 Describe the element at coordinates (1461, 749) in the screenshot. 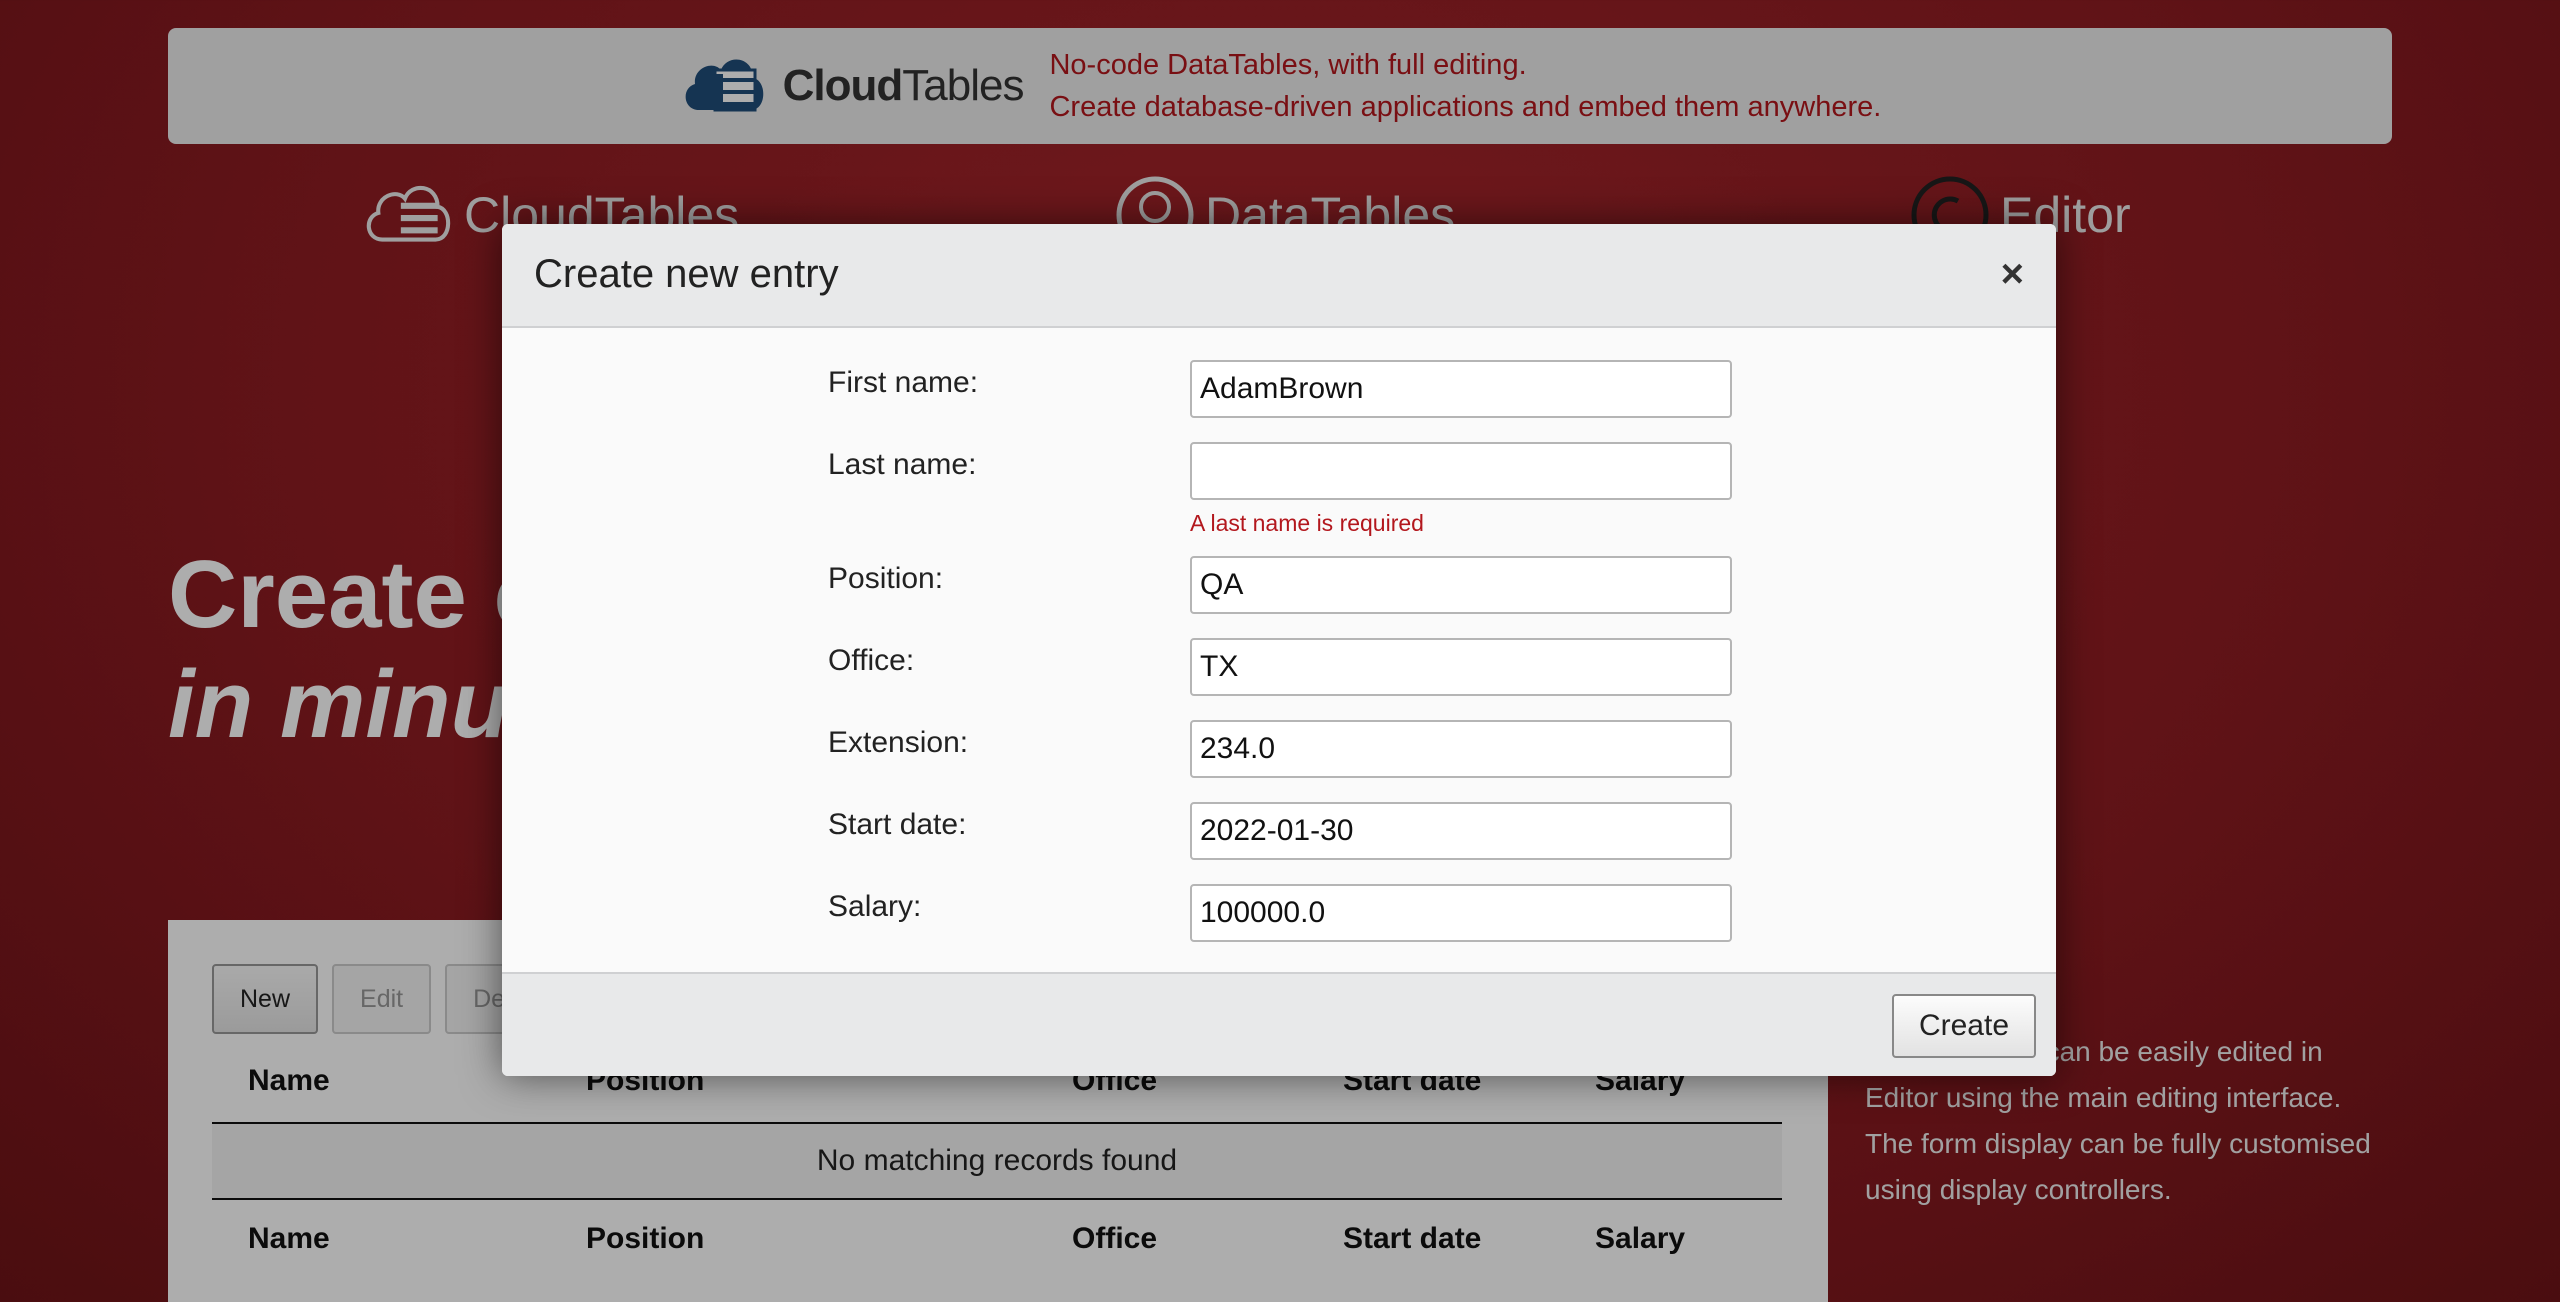

I see `extension-input` at that location.